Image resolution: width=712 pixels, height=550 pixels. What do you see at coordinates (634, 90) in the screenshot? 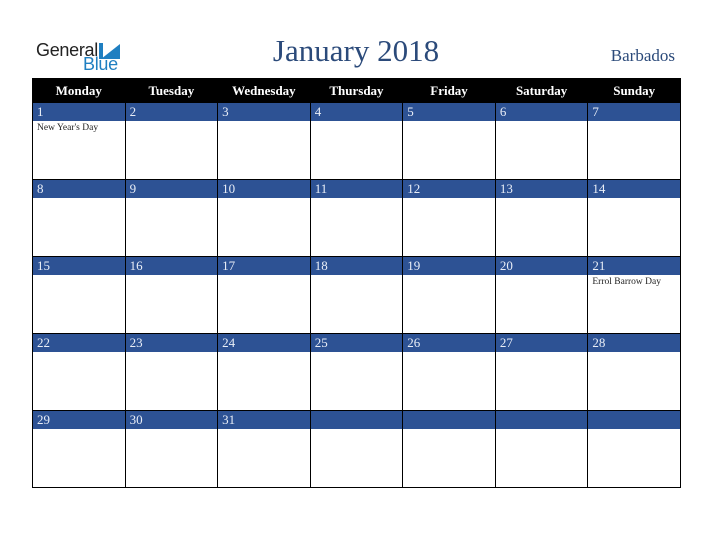
I see `weekday-header-sunday: Sunday` at bounding box center [634, 90].